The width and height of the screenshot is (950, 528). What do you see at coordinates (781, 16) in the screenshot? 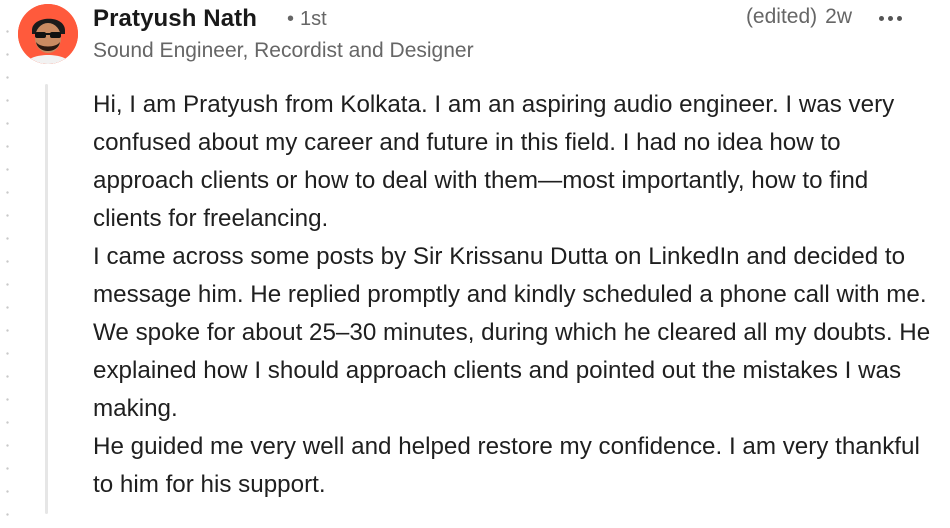
I see `edited-label: (edited)` at bounding box center [781, 16].